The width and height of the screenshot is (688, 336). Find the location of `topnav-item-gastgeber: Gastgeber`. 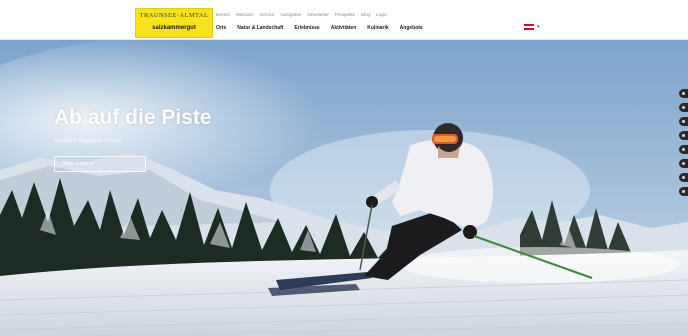

topnav-item-gastgeber: Gastgeber is located at coordinates (290, 15).